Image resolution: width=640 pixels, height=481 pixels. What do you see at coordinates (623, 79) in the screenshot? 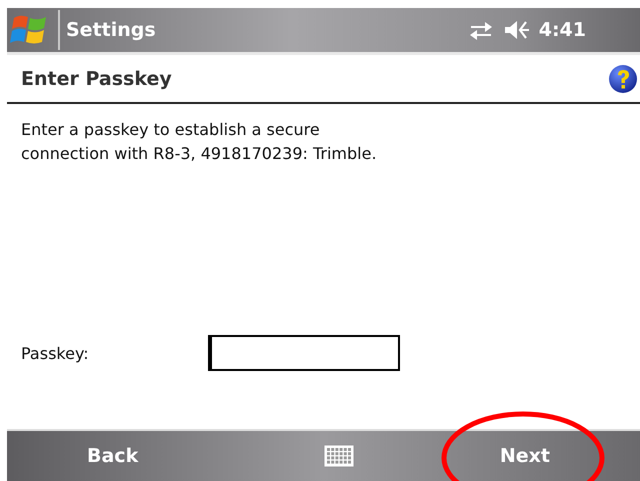
I see `help-icon` at bounding box center [623, 79].